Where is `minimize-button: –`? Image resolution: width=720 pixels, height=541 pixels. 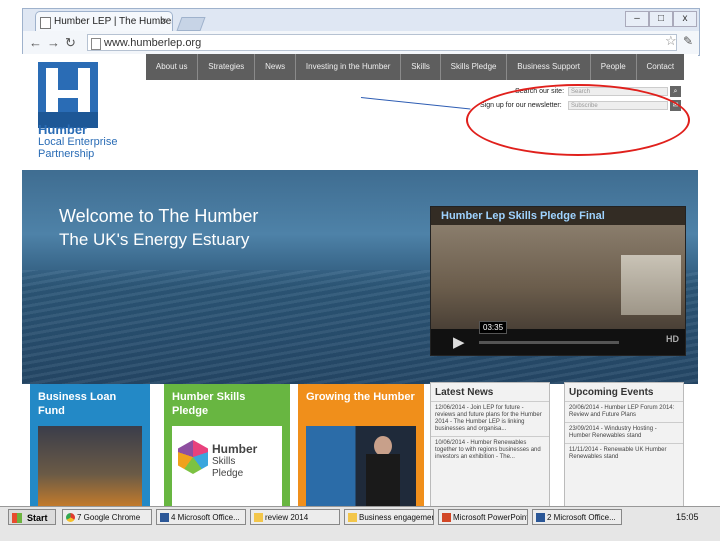
minimize-button: – is located at coordinates (637, 19).